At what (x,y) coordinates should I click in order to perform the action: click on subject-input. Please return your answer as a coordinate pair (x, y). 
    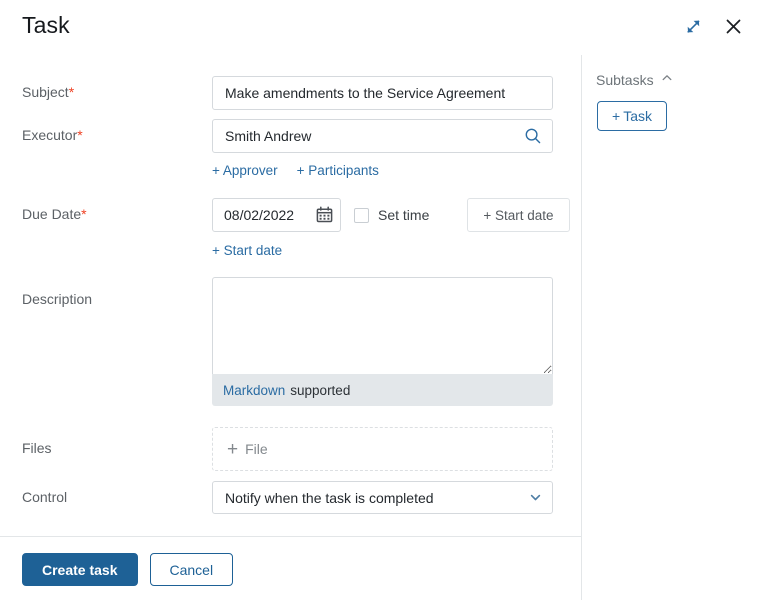
    Looking at the image, I should click on (382, 93).